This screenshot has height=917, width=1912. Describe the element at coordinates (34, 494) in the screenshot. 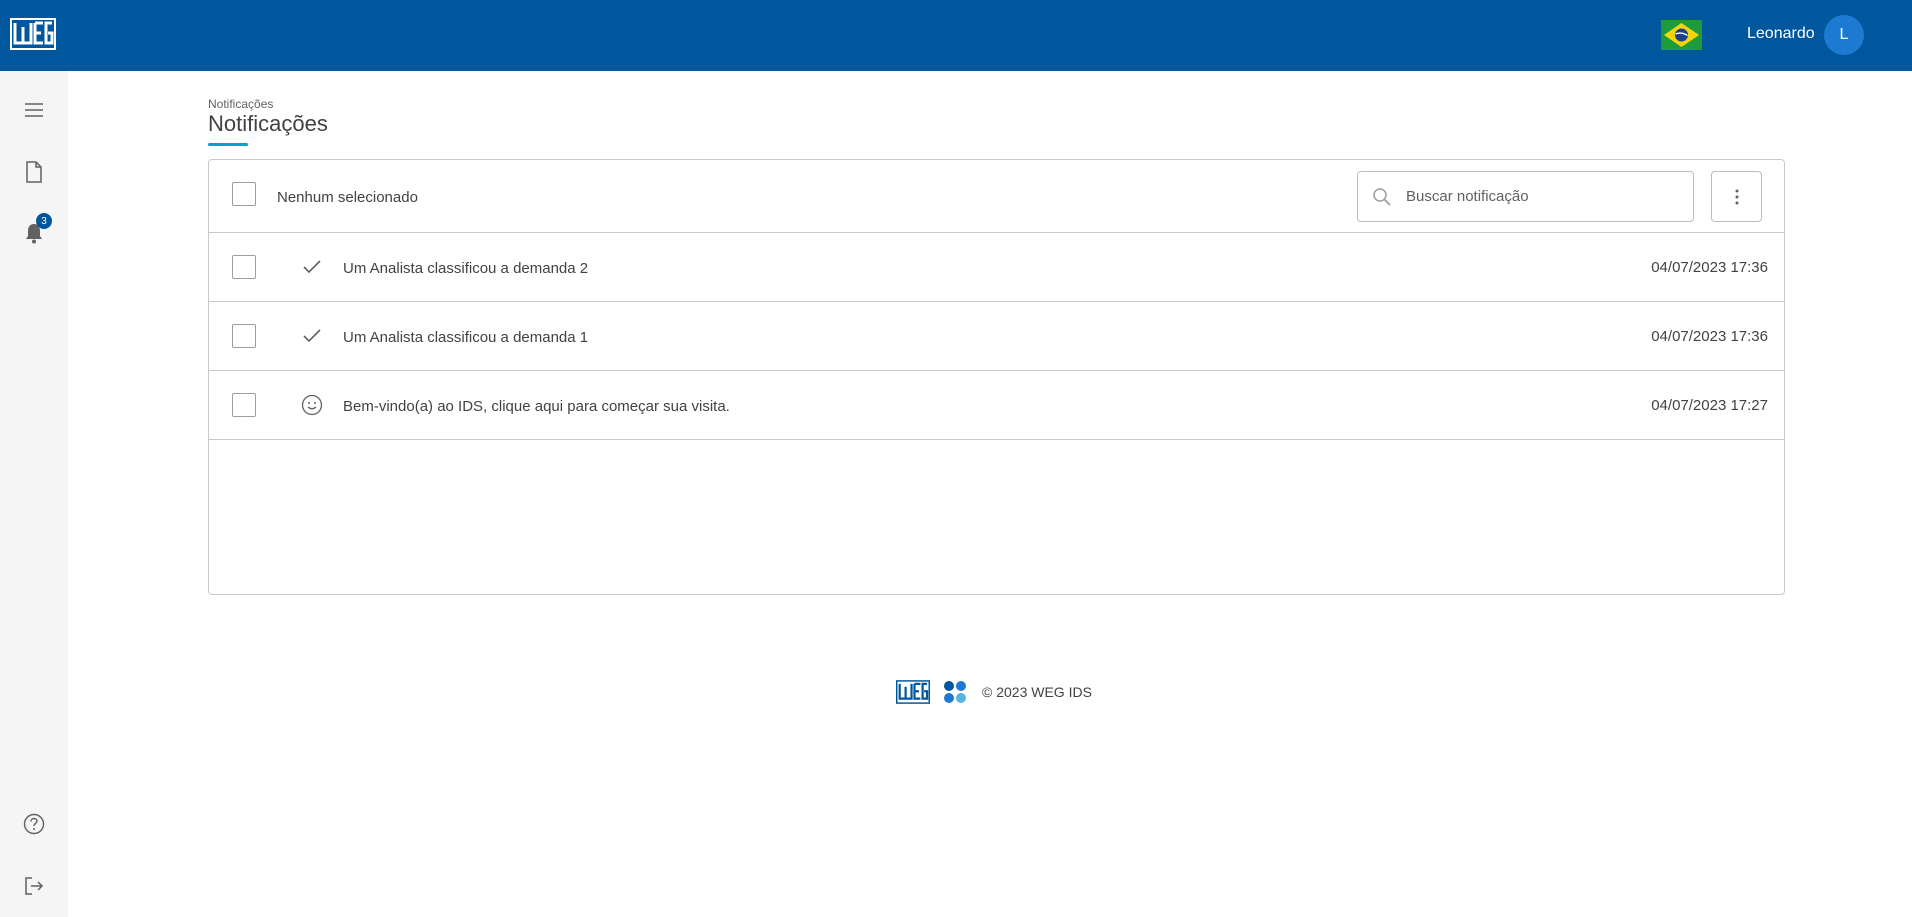

I see `sidebar: 3` at that location.